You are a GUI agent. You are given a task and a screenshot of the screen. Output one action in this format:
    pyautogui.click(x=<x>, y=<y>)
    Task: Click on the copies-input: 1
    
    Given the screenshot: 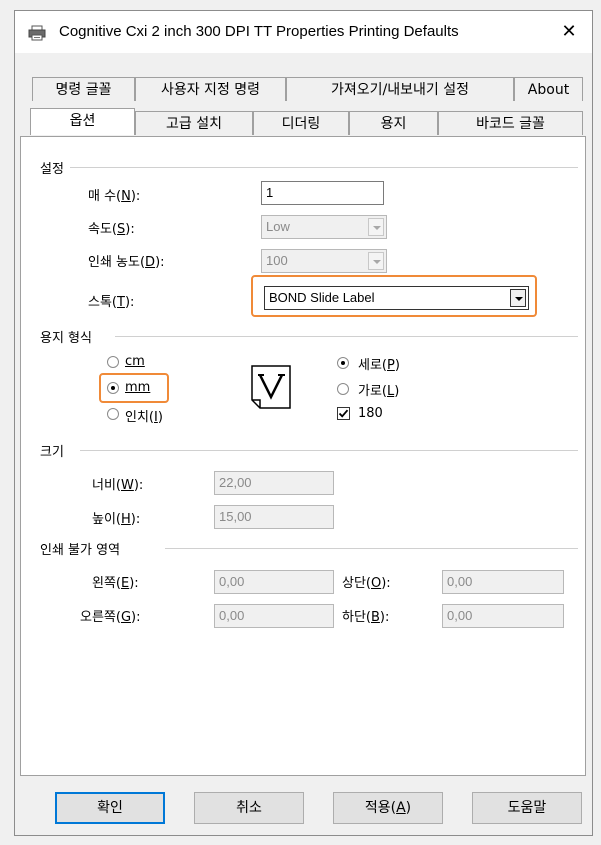 What is the action you would take?
    pyautogui.click(x=322, y=193)
    